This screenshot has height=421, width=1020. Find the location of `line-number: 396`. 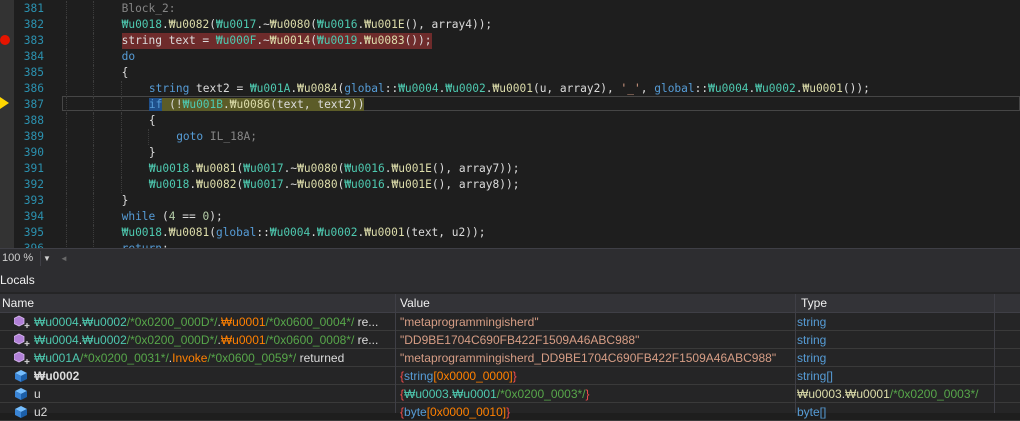

line-number: 396 is located at coordinates (29, 244).